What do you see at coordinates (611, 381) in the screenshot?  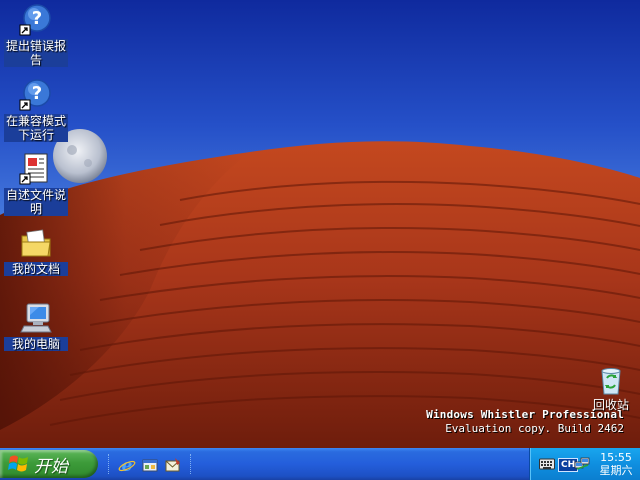 I see `recycle-bin-icon` at bounding box center [611, 381].